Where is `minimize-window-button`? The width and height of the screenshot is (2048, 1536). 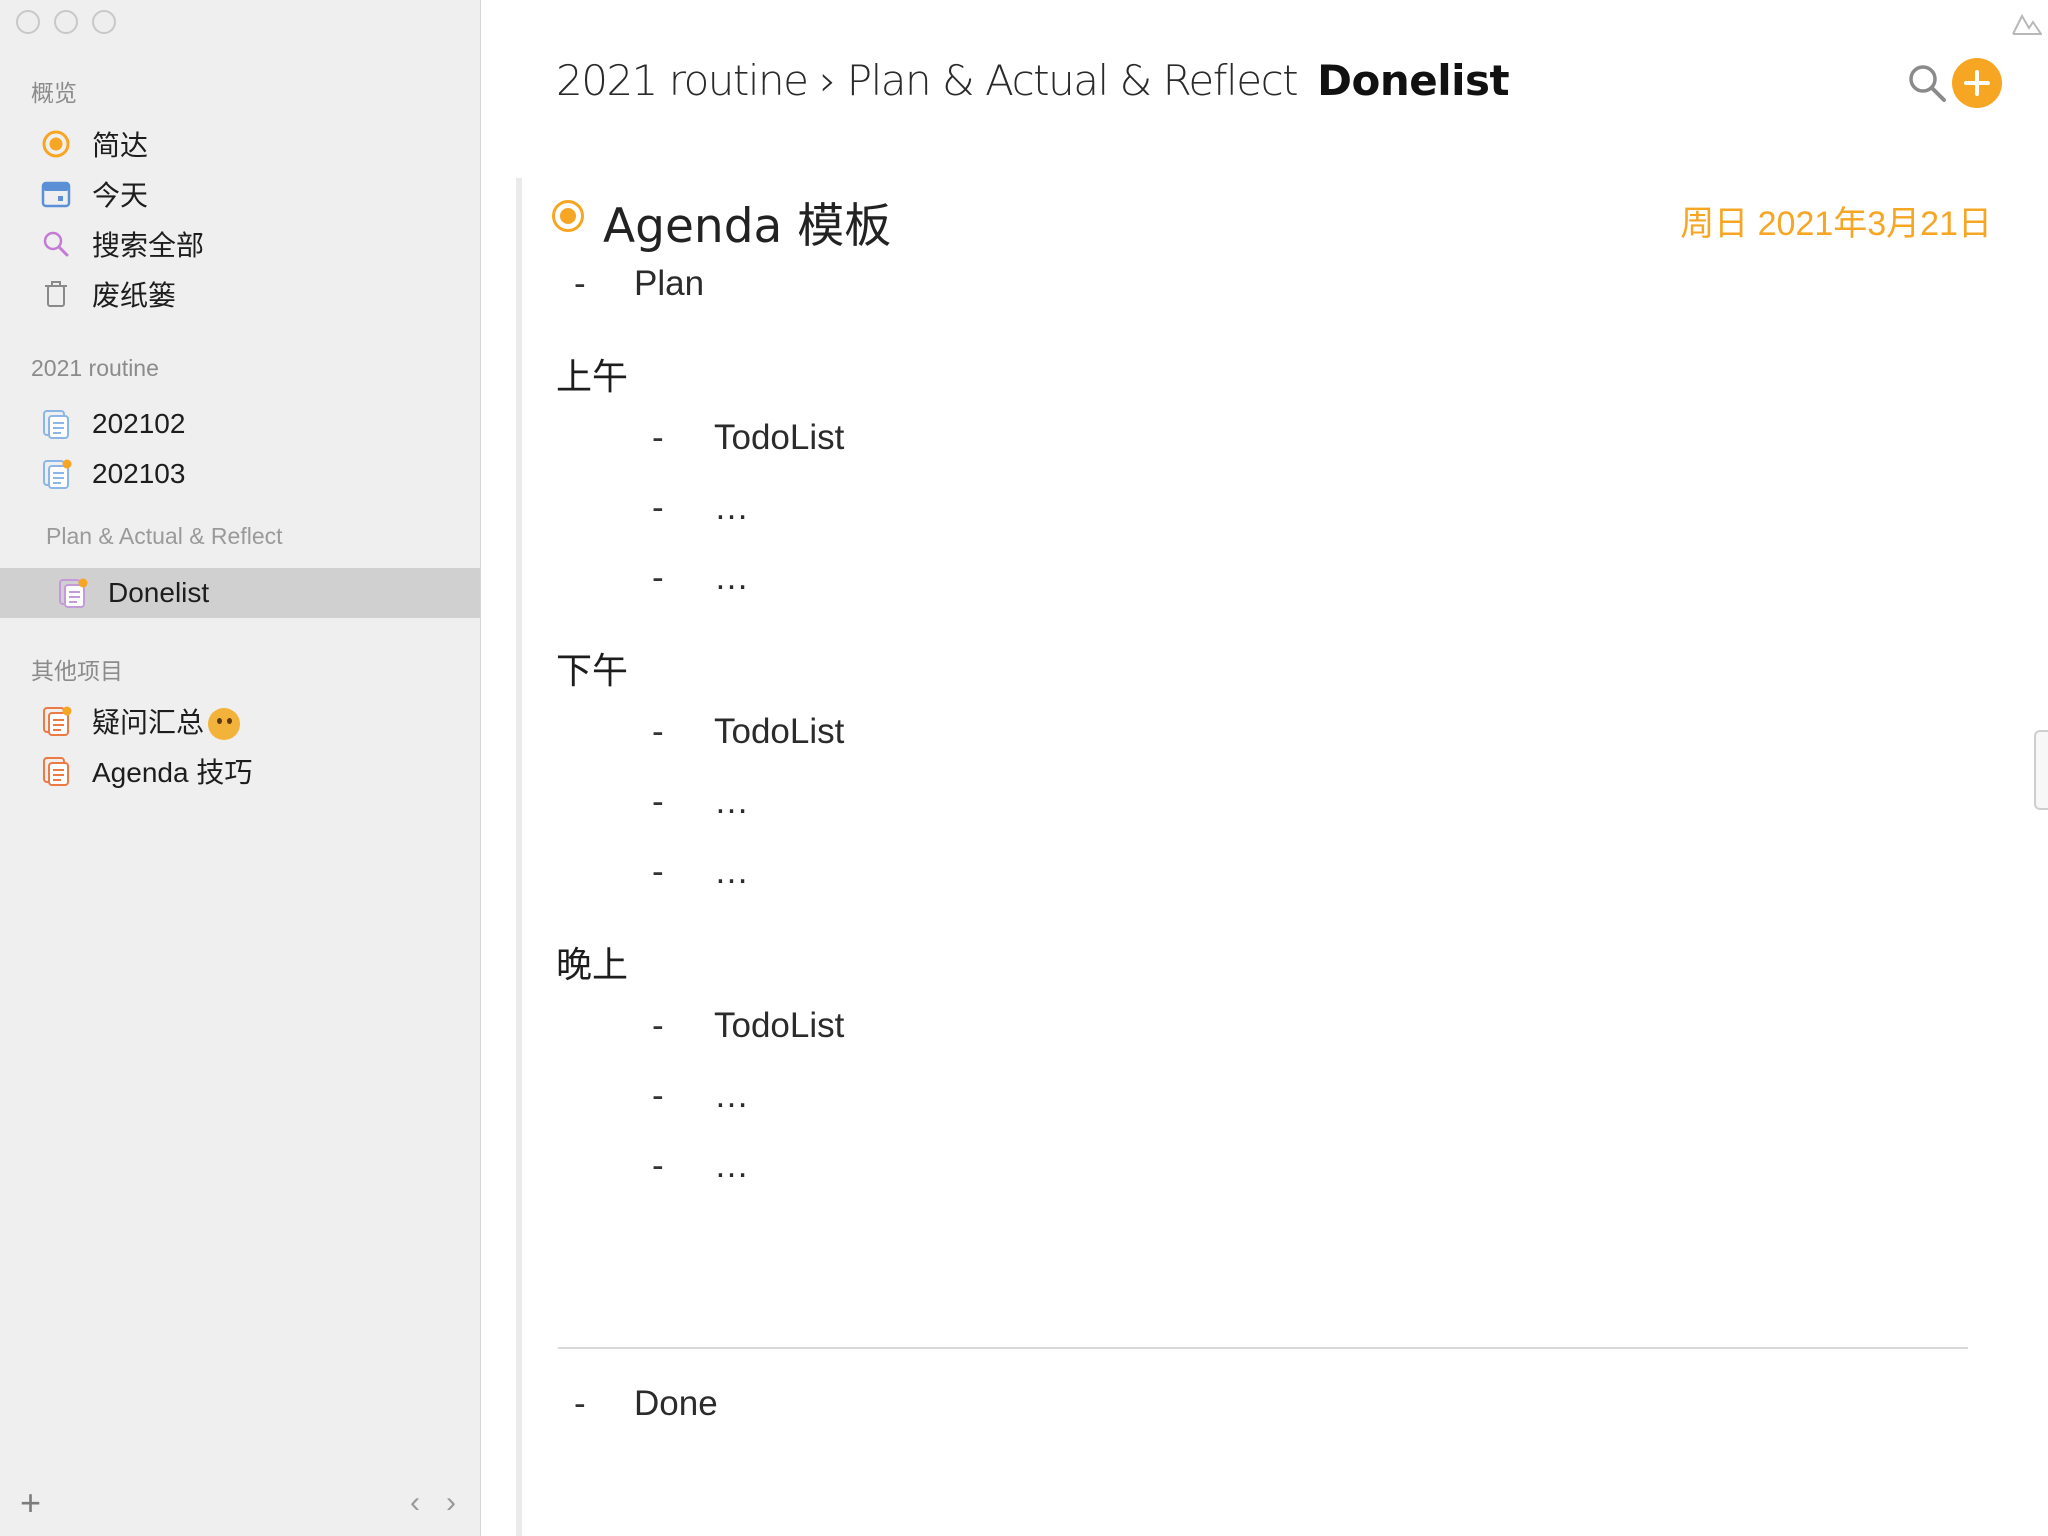 minimize-window-button is located at coordinates (66, 22).